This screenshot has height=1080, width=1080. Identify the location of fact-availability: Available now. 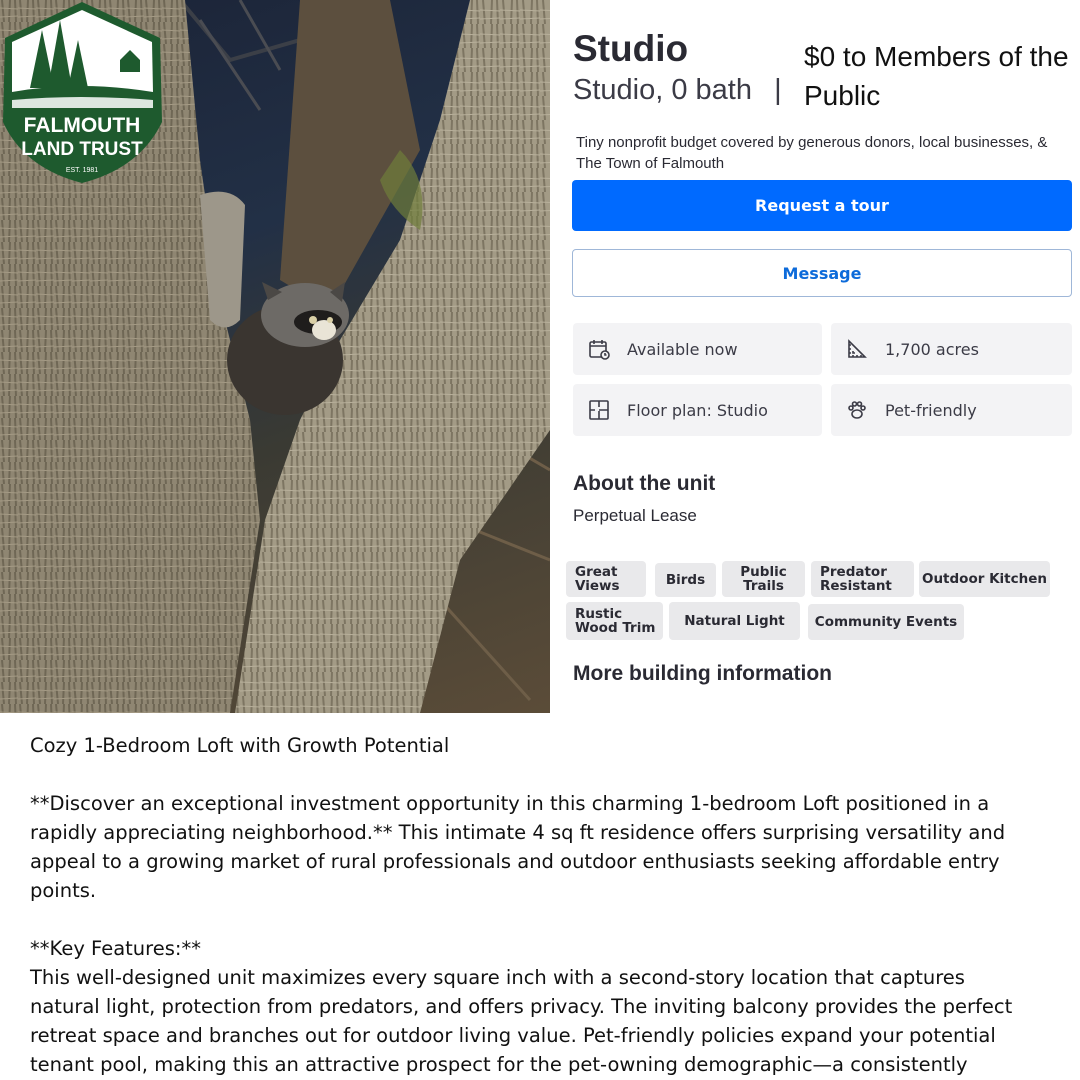
(697, 349).